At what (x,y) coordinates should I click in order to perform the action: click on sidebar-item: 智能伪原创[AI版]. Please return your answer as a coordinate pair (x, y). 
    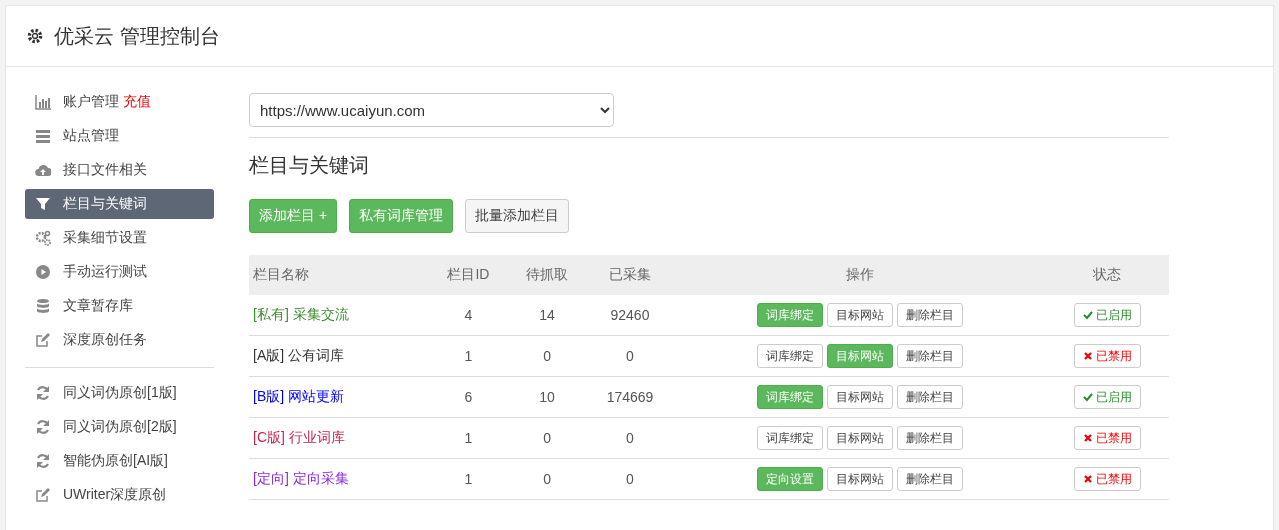
    Looking at the image, I should click on (119, 461).